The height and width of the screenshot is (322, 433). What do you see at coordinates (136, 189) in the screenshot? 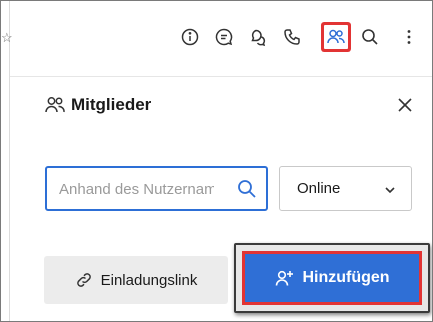
I see `member-search-input` at bounding box center [136, 189].